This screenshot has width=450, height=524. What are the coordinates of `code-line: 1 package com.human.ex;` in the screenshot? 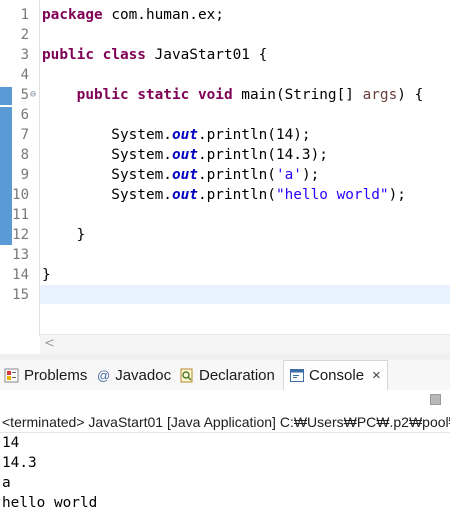 It's located at (225, 15).